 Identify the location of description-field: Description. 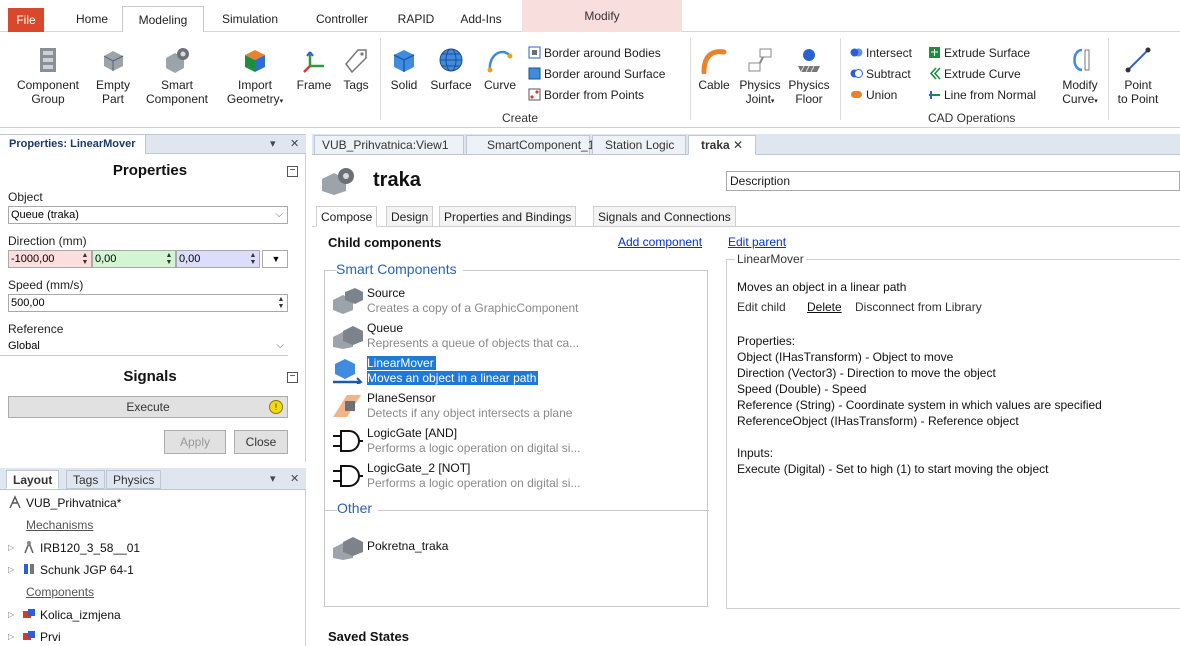
(953, 181).